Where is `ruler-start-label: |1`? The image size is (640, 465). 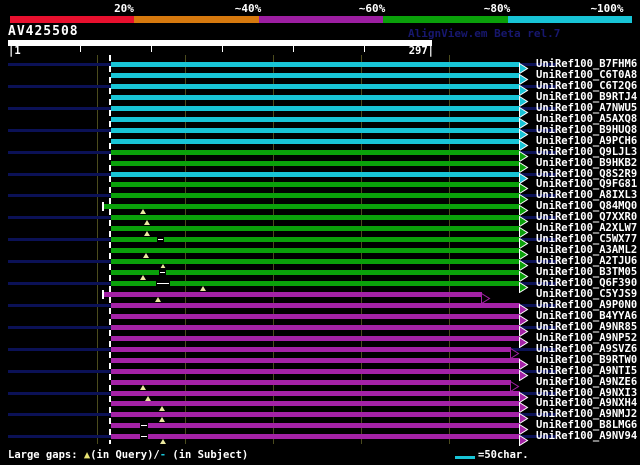
ruler-start-label: |1 is located at coordinates (14, 51).